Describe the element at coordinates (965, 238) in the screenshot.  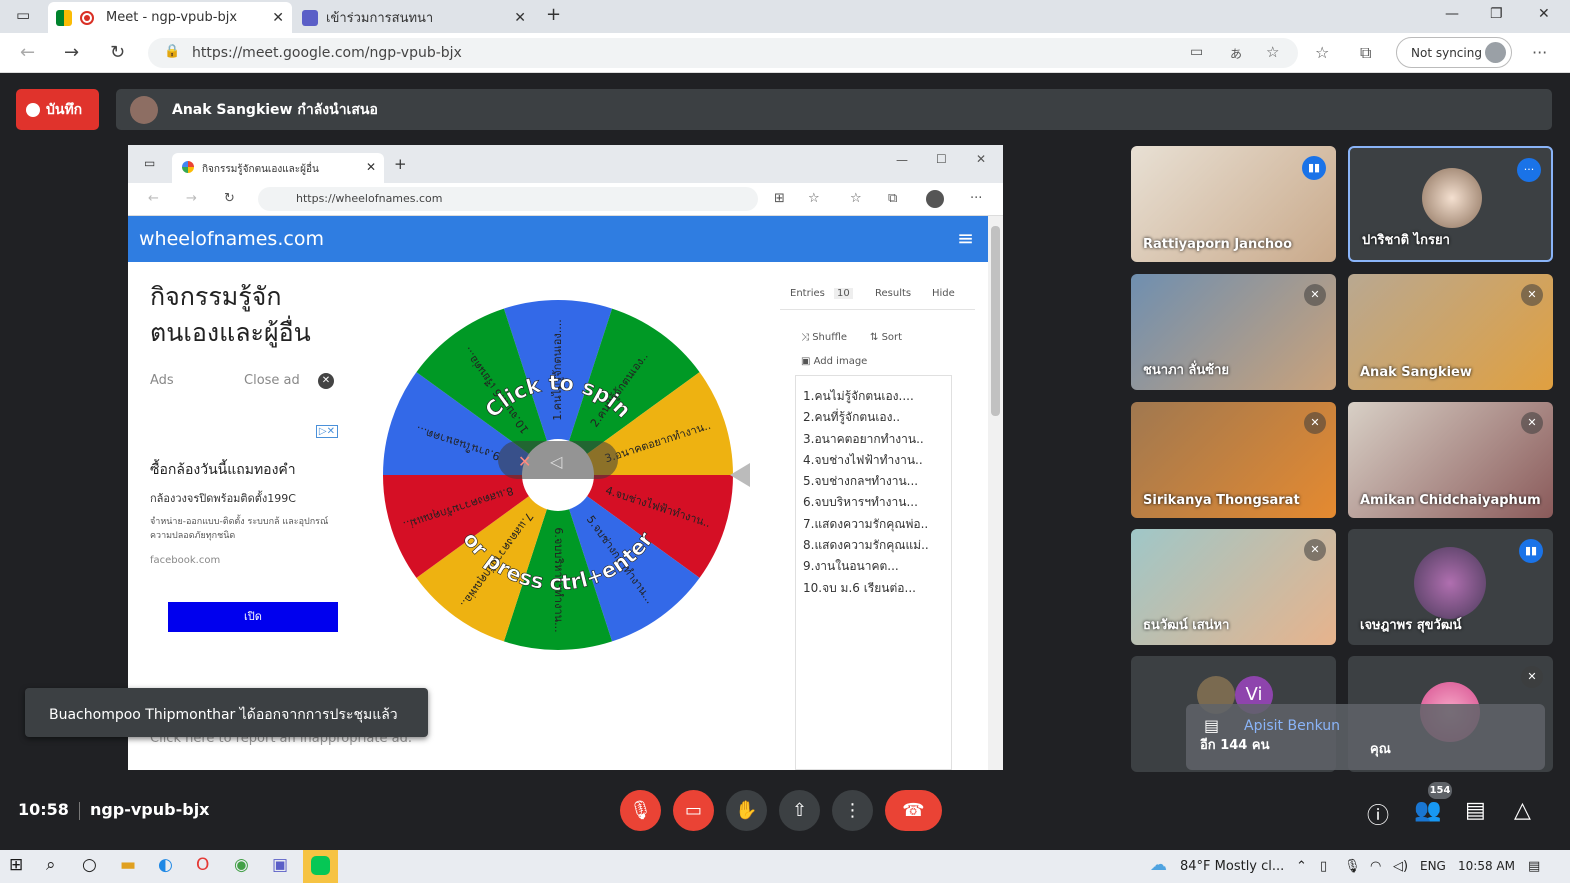
I see `hamburger-icon: ≡` at that location.